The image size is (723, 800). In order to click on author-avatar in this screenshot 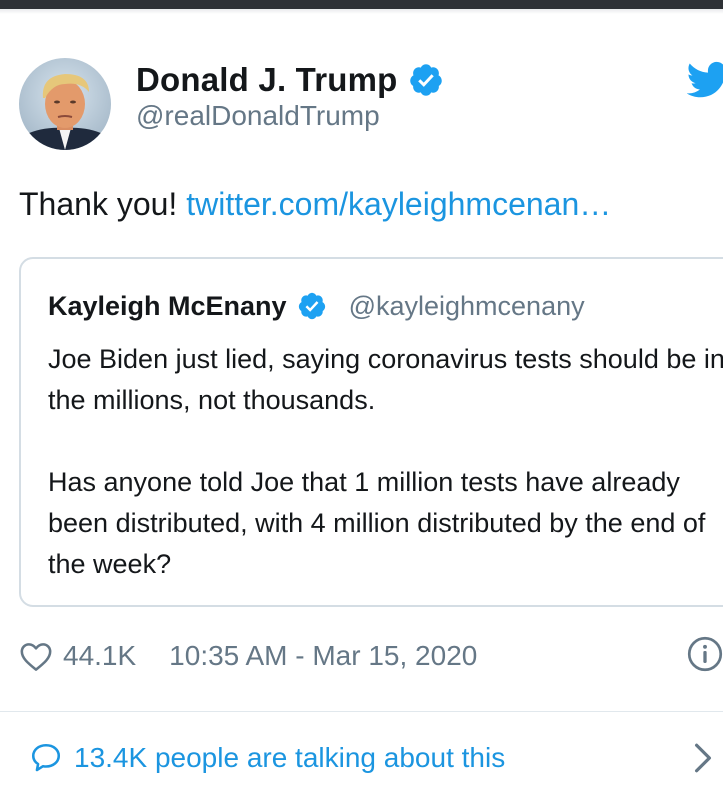, I will do `click(65, 104)`.